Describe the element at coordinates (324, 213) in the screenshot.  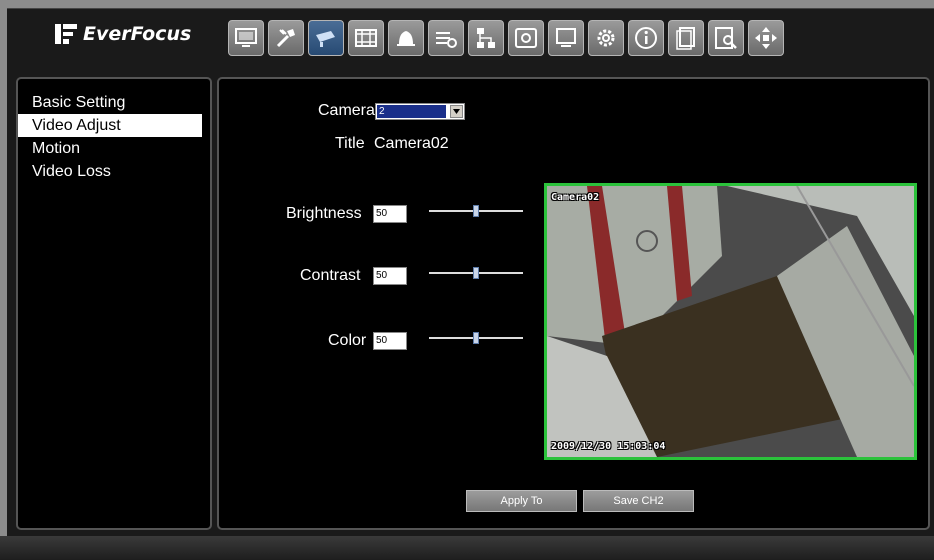
I see `brightness-label: Brightness` at that location.